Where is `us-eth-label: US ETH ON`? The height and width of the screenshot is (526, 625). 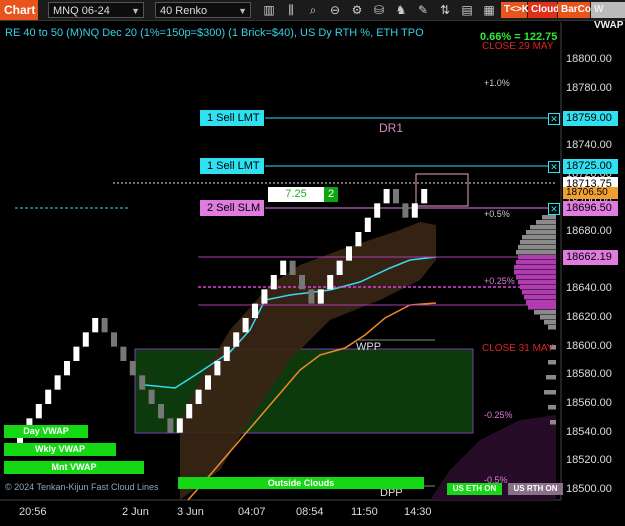
us-eth-label: US ETH ON is located at coordinates (474, 489).